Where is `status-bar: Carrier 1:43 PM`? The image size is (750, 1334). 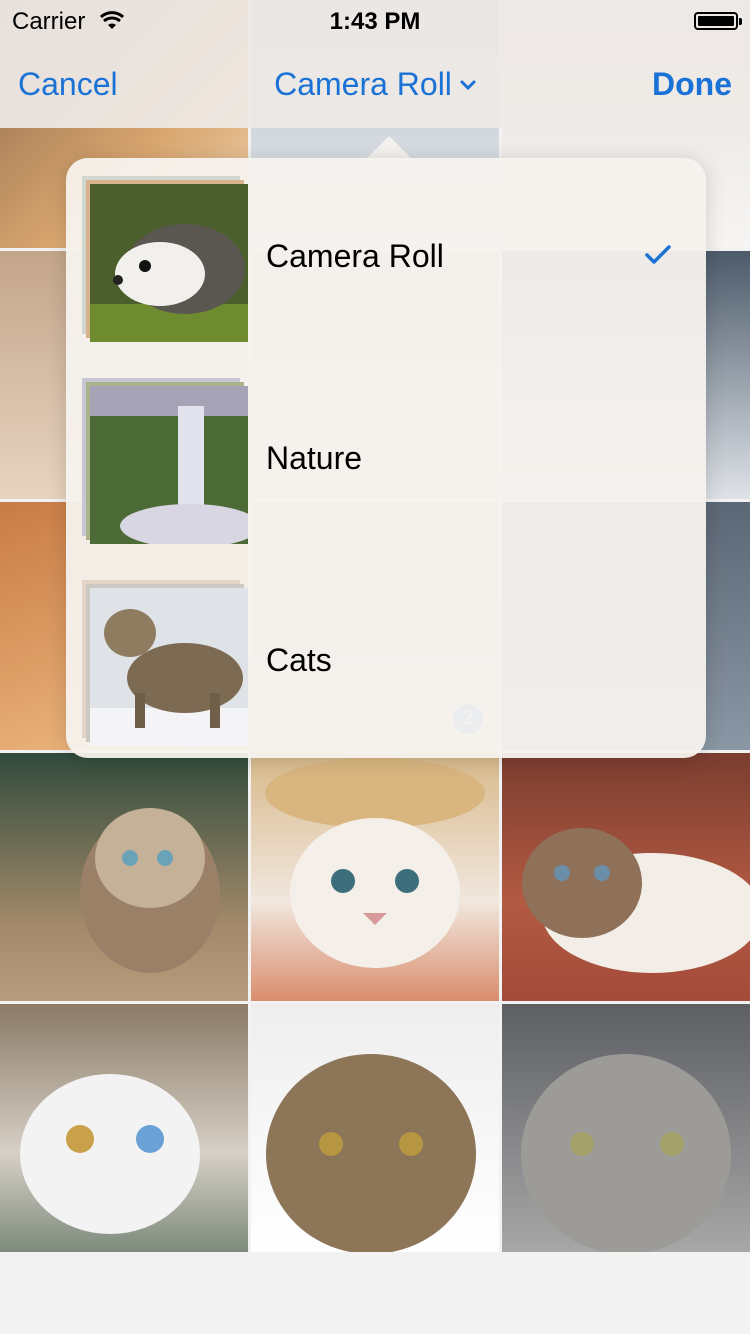 status-bar: Carrier 1:43 PM is located at coordinates (375, 20).